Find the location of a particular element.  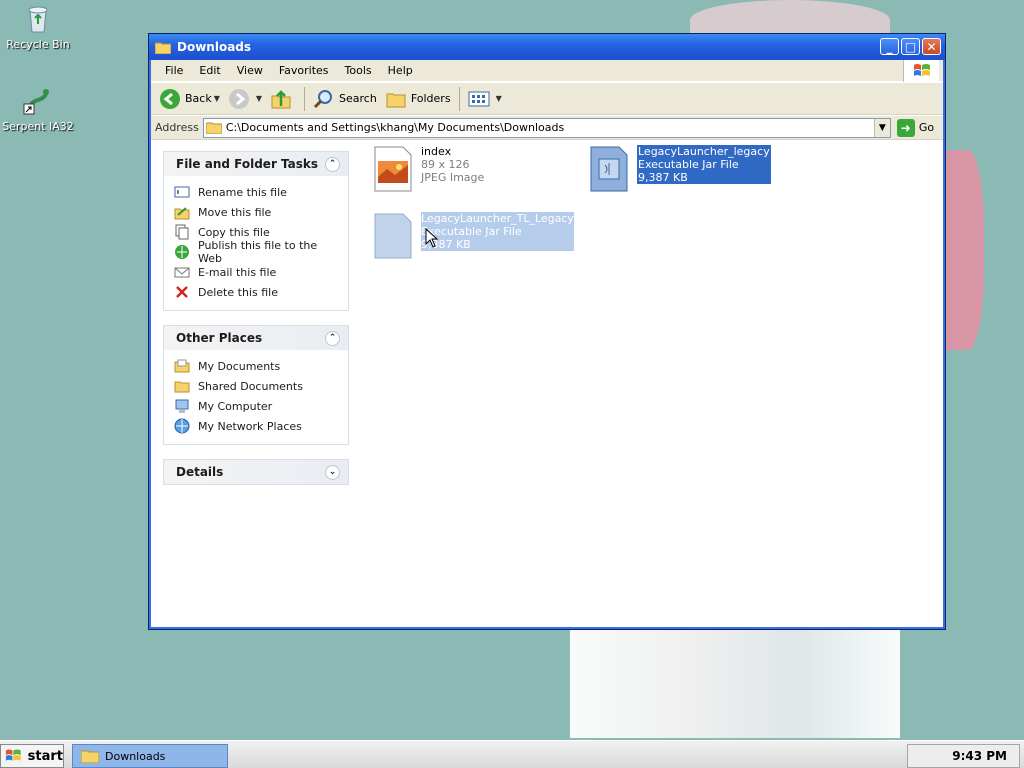

forward-dropdown-icon: ▼ is located at coordinates (259, 98).